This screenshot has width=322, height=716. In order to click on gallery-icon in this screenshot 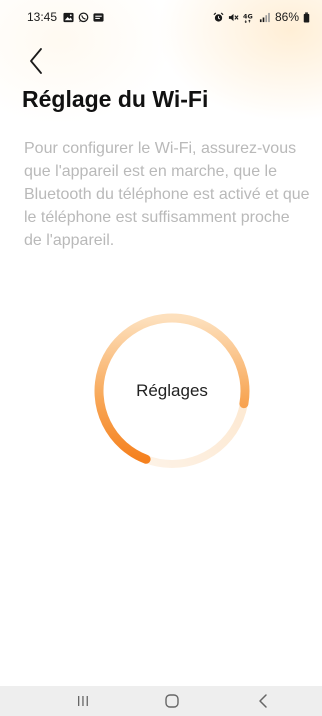, I will do `click(68, 17)`.